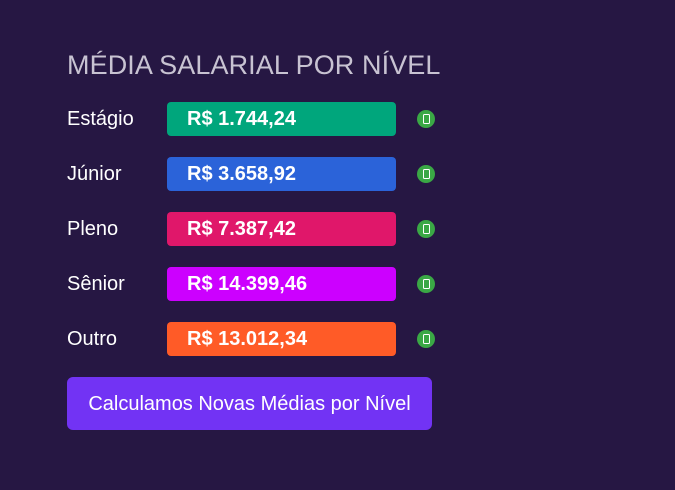 The height and width of the screenshot is (490, 675). What do you see at coordinates (93, 229) in the screenshot?
I see `level-label: Pleno` at bounding box center [93, 229].